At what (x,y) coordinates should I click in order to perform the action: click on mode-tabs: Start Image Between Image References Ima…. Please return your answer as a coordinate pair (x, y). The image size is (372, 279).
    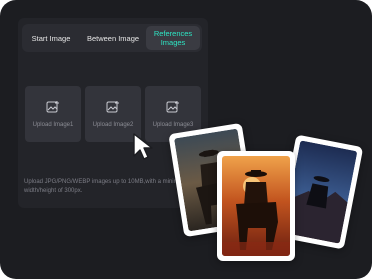
    Looking at the image, I should click on (112, 38).